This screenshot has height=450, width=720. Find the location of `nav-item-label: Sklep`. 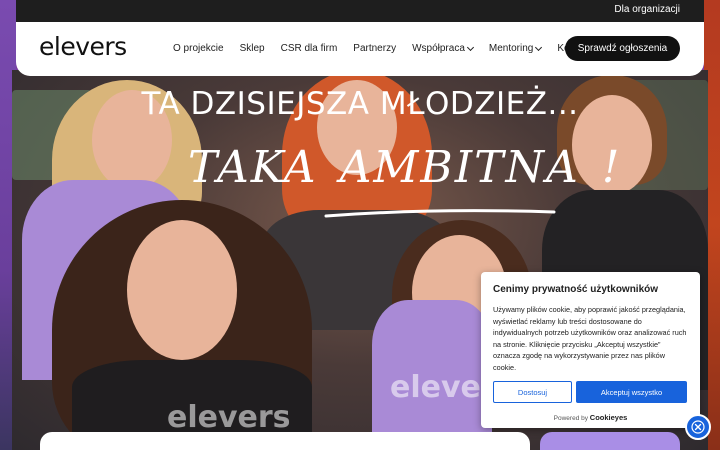

nav-item-label: Sklep is located at coordinates (252, 48).